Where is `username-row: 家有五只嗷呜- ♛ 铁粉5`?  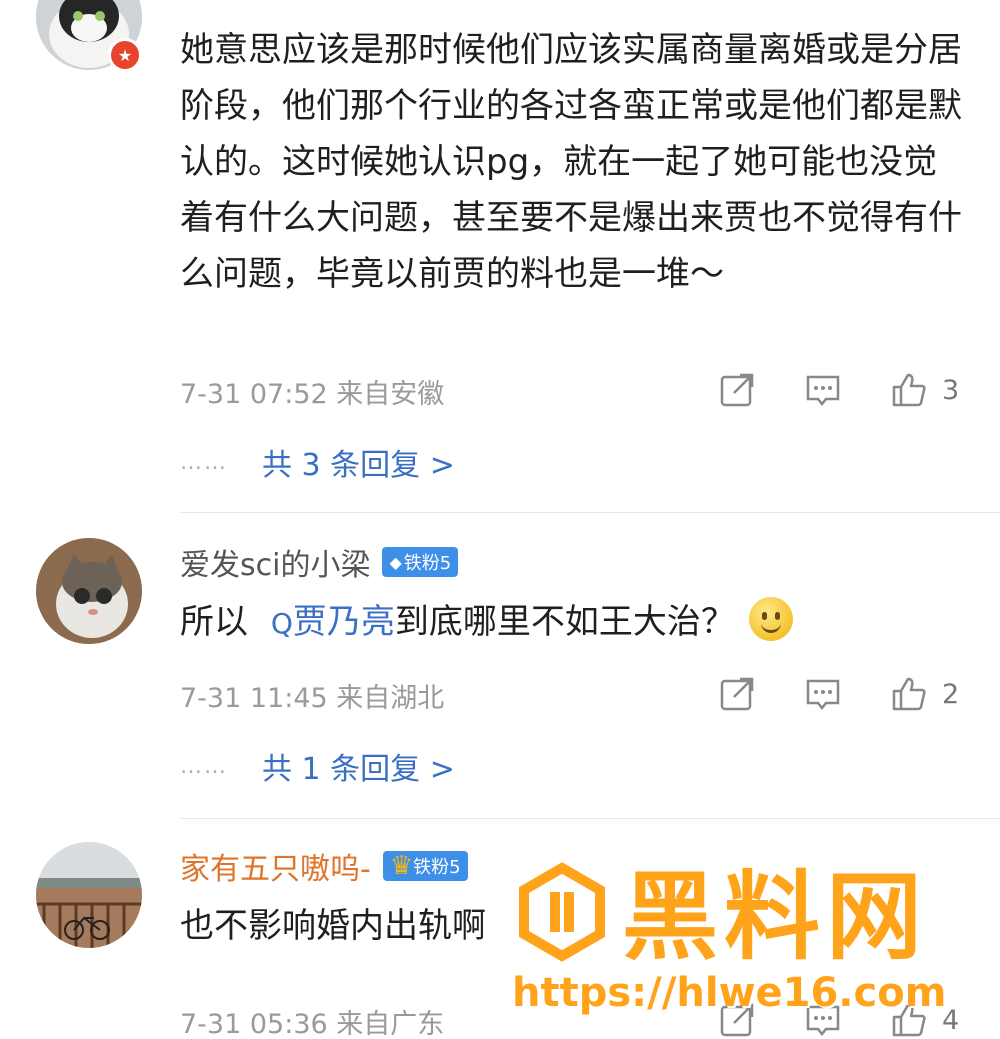 username-row: 家有五只嗷呜- ♛ 铁粉5 is located at coordinates (324, 866).